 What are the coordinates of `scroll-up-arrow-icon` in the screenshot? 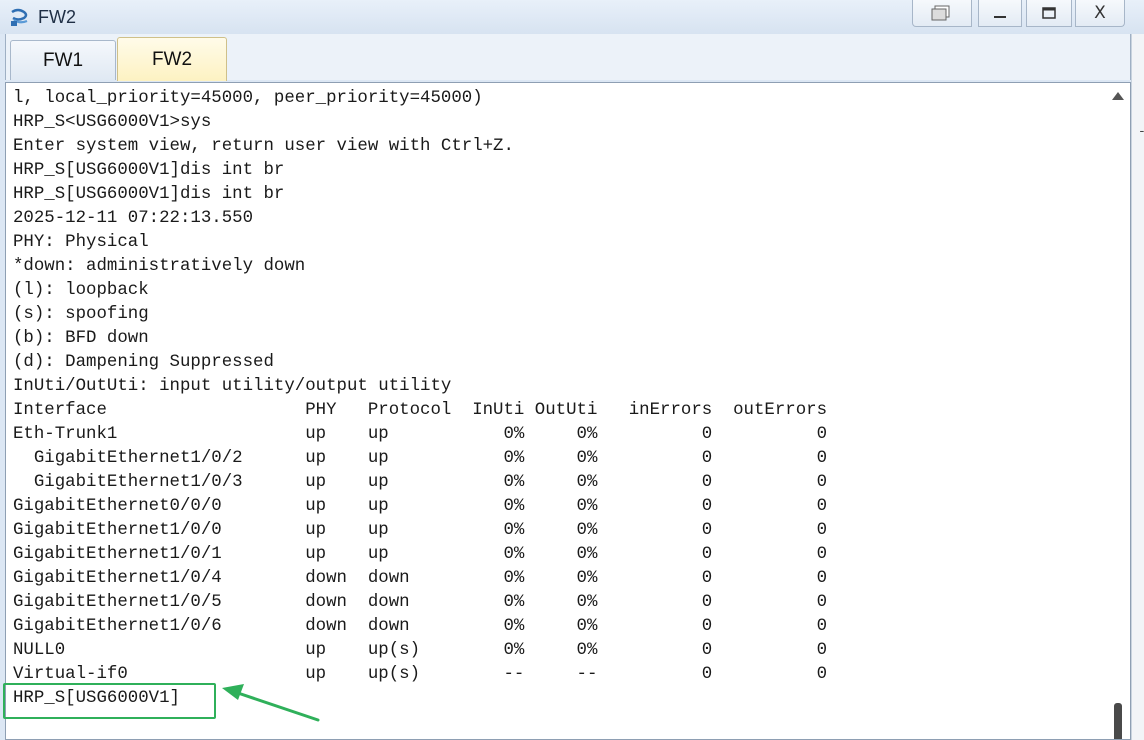 It's located at (1118, 96).